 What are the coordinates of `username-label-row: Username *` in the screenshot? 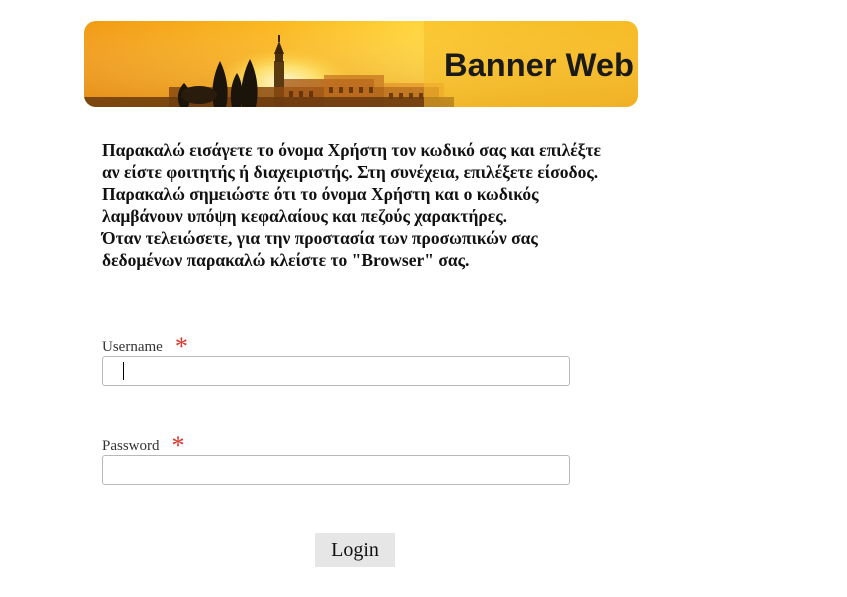 It's located at (145, 344).